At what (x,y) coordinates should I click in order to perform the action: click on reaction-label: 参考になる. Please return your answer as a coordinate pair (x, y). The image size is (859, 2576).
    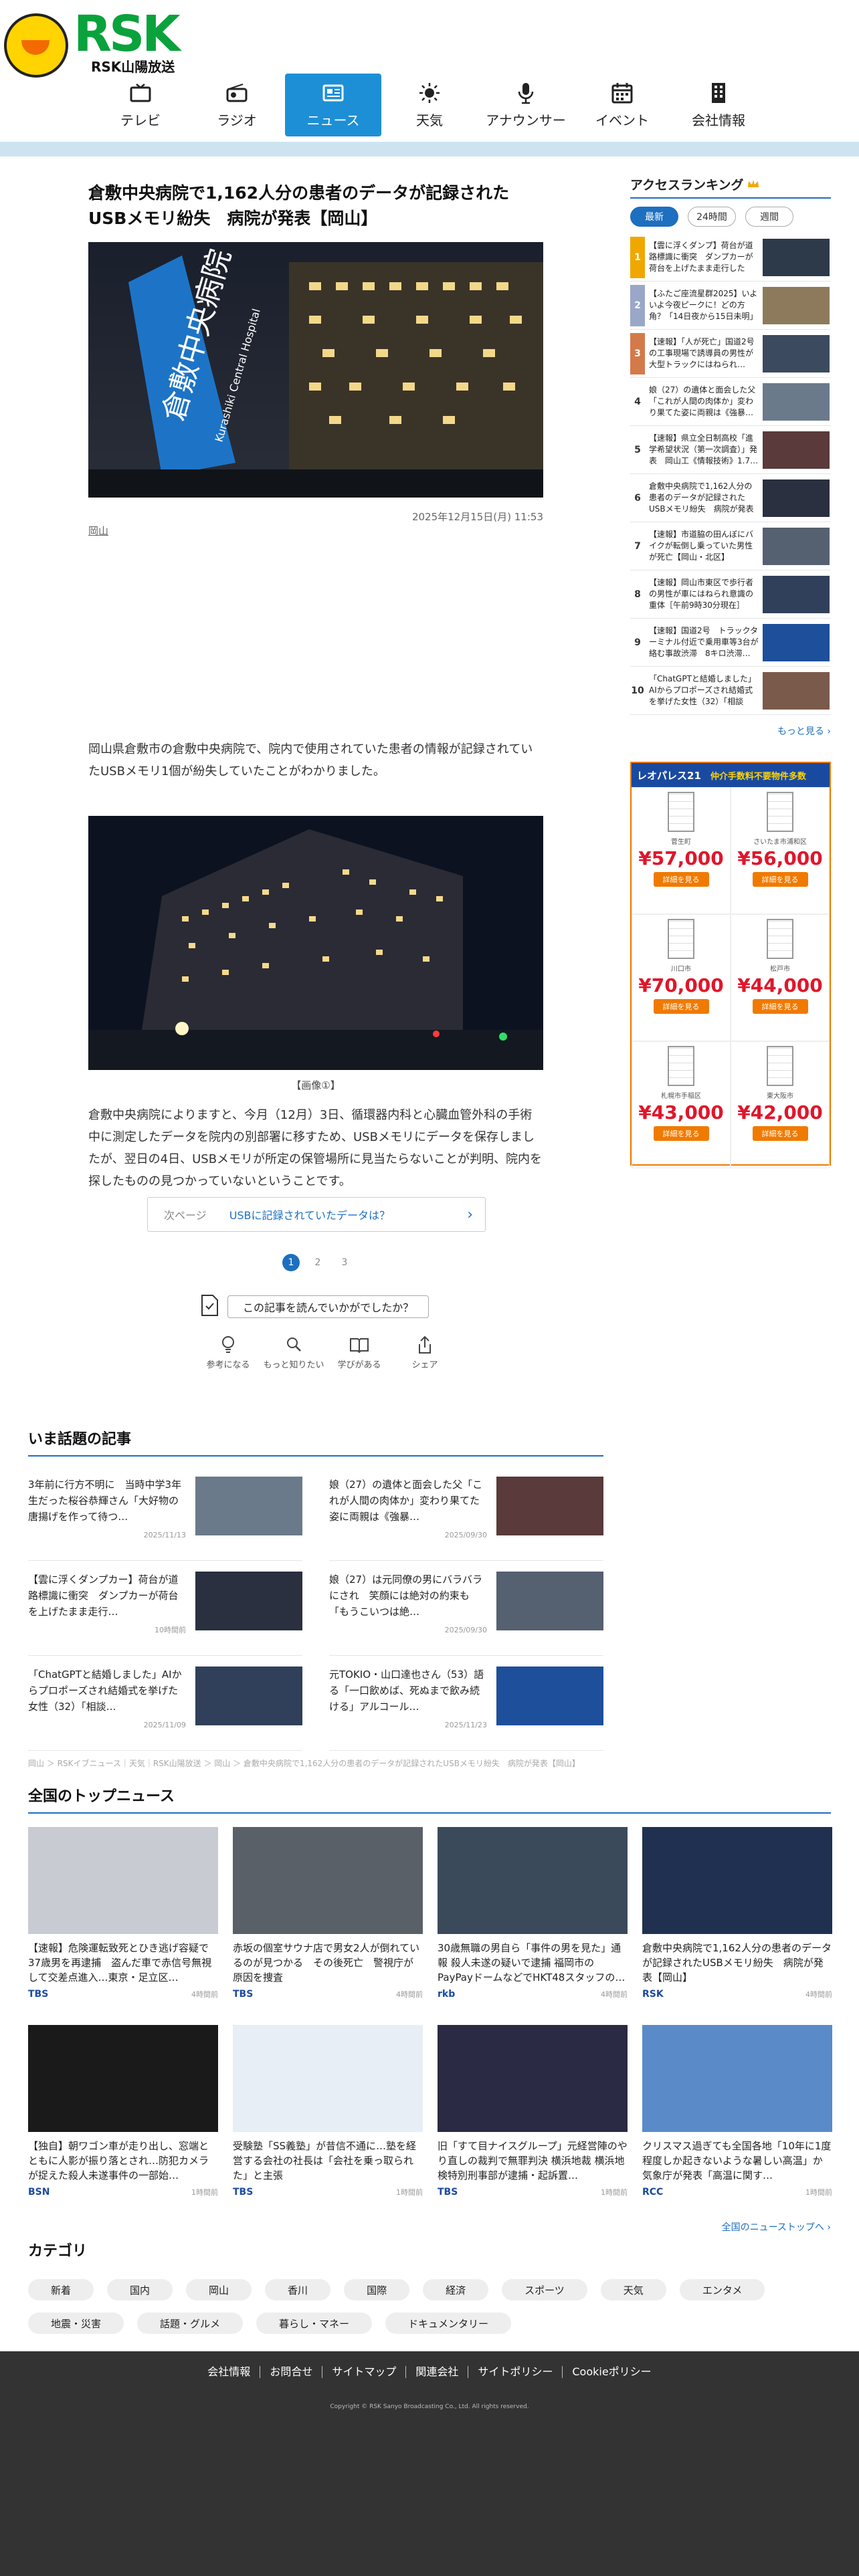
    Looking at the image, I should click on (228, 1365).